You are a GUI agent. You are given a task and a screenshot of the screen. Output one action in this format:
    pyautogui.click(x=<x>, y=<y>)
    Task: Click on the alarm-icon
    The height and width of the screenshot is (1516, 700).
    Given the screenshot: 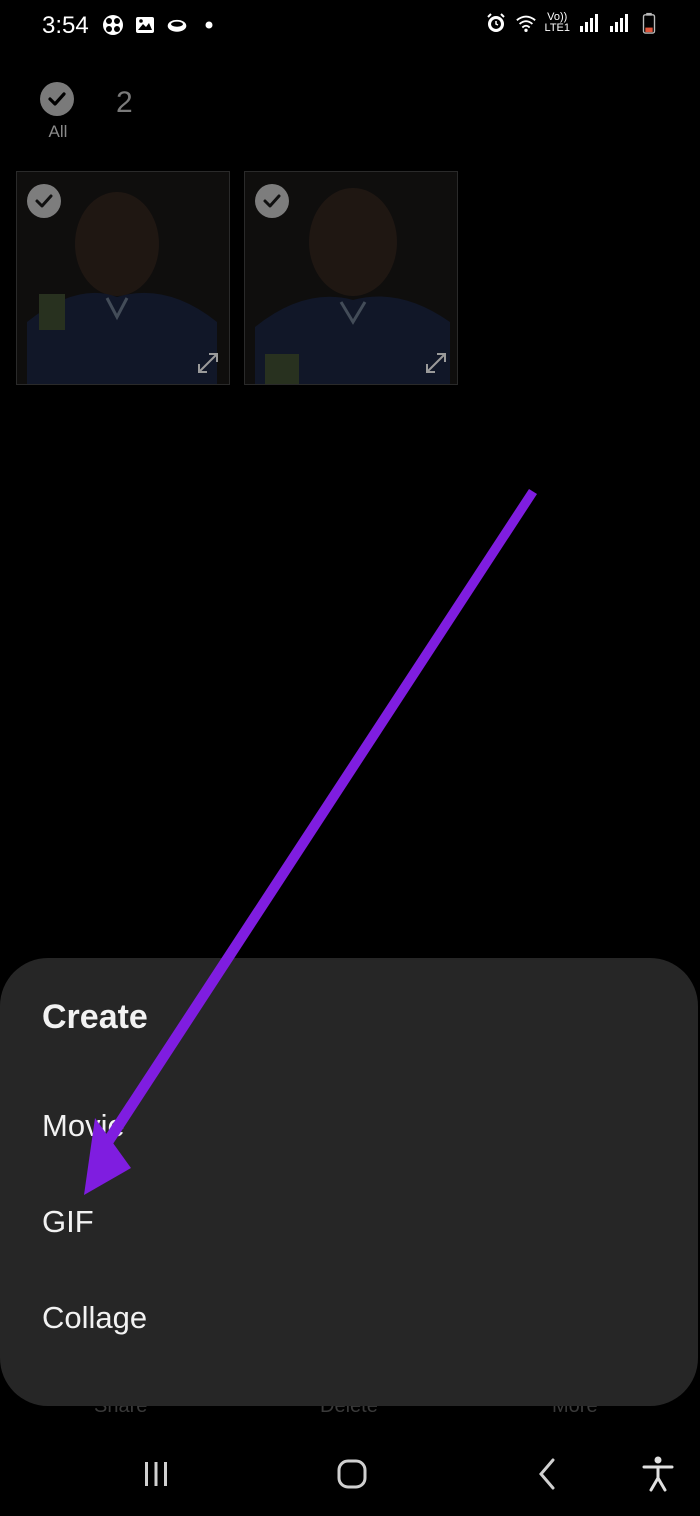 What is the action you would take?
    pyautogui.click(x=495, y=22)
    